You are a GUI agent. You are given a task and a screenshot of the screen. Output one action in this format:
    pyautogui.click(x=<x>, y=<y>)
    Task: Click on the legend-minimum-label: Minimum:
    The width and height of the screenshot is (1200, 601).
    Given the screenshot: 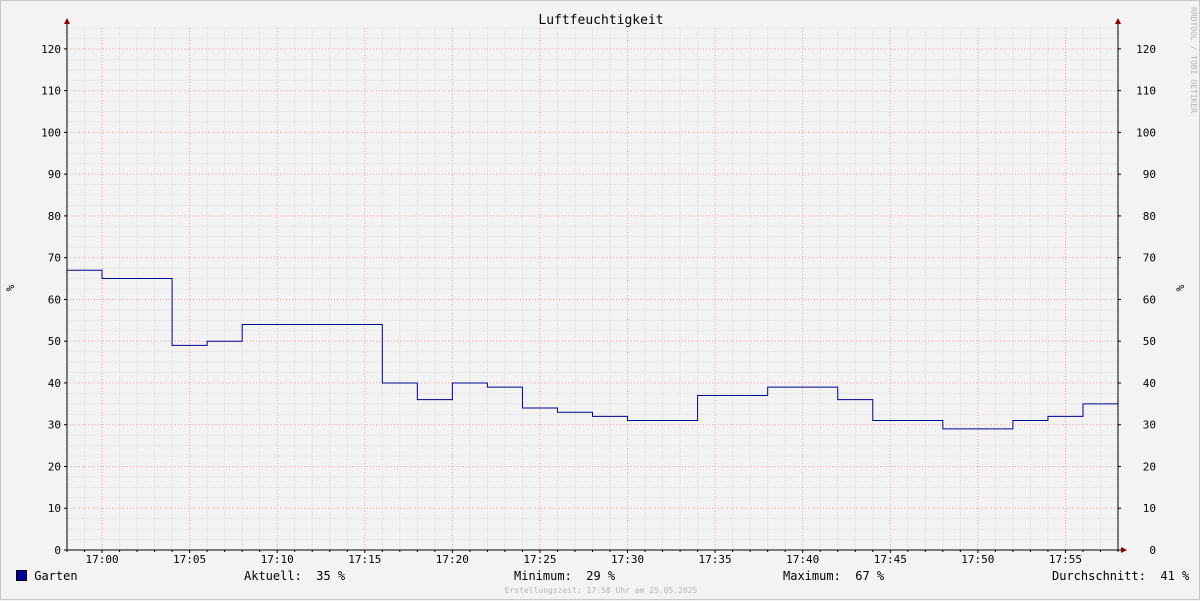 What is the action you would take?
    pyautogui.click(x=543, y=576)
    